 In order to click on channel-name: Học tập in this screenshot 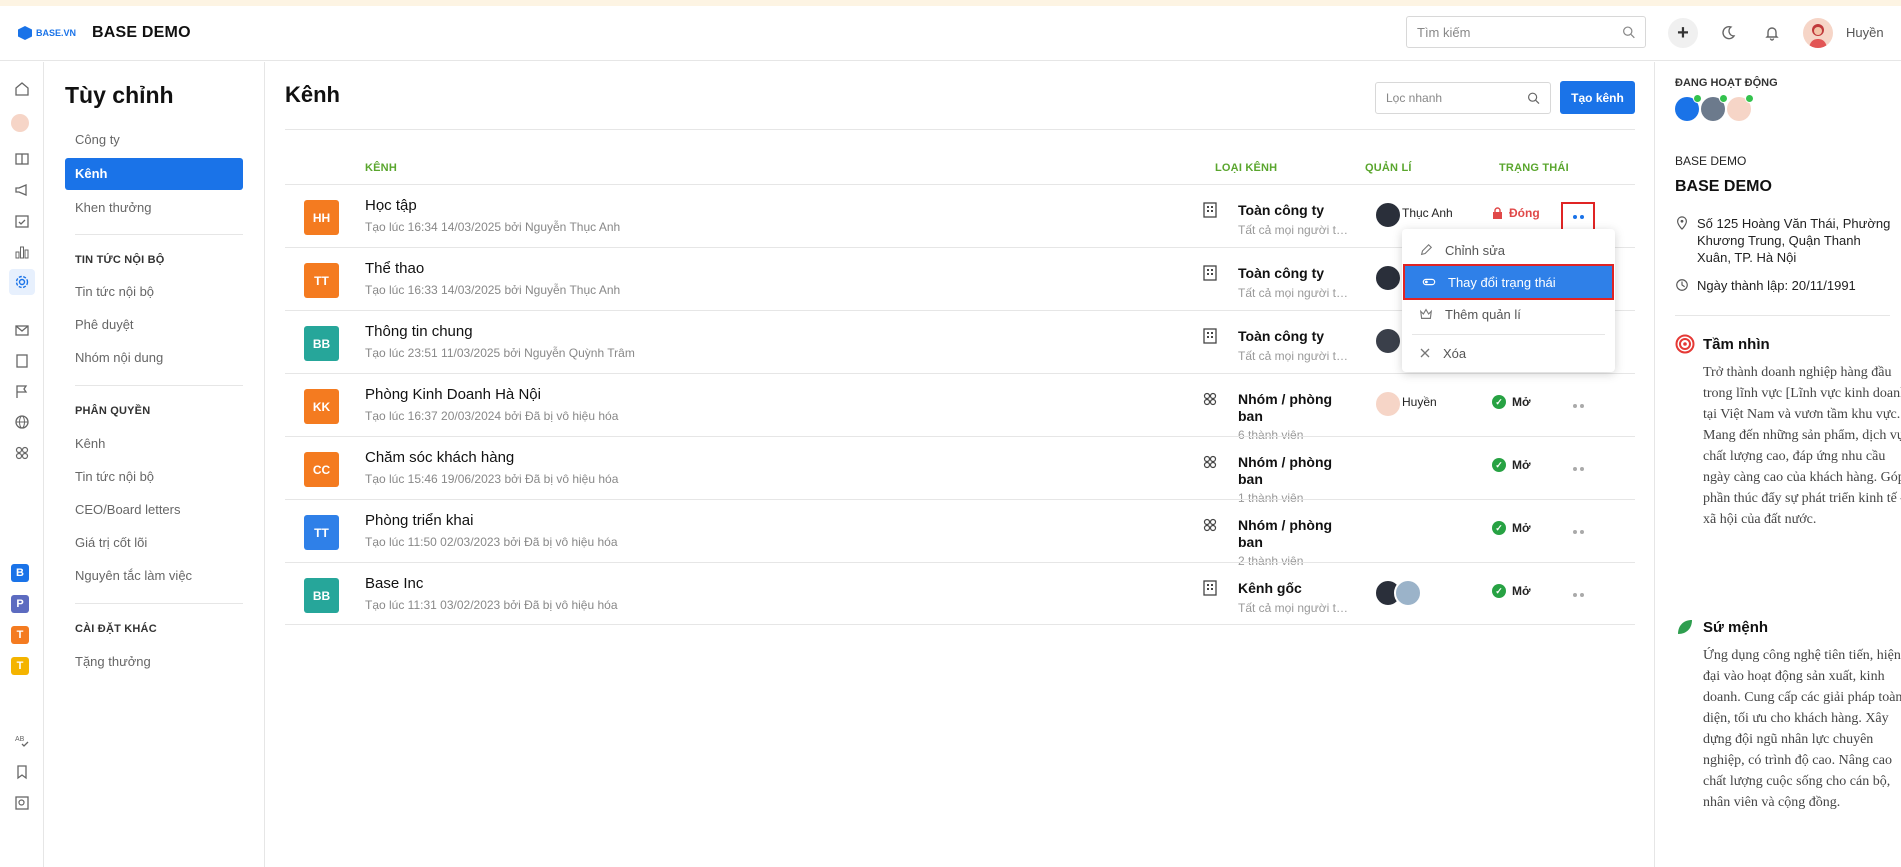, I will do `click(391, 205)`.